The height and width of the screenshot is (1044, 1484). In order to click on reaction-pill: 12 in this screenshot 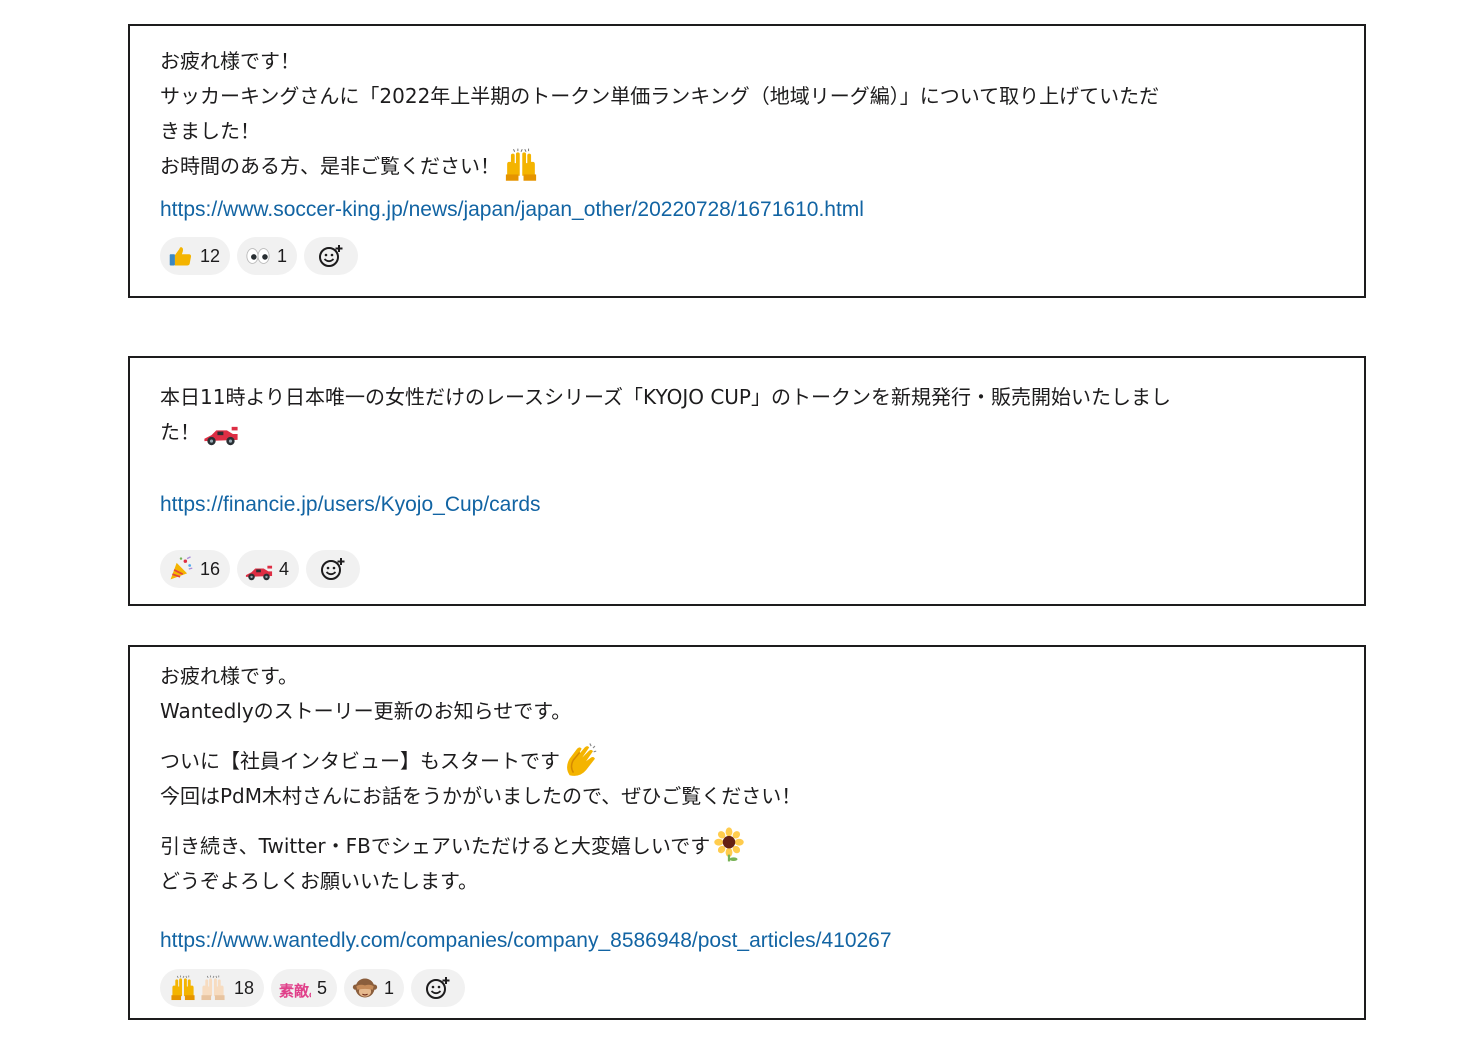, I will do `click(195, 256)`.